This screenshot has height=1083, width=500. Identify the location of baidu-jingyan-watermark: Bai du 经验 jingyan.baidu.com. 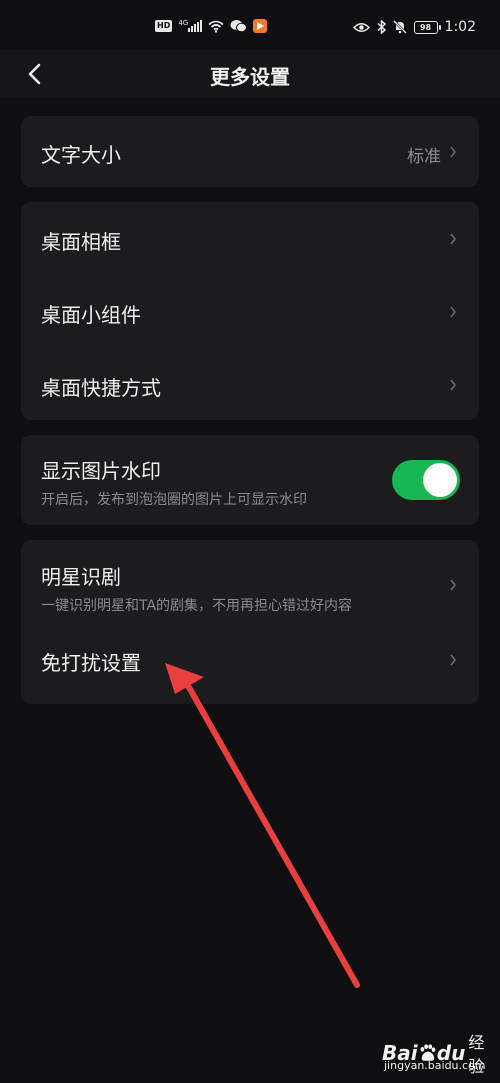
(437, 1053).